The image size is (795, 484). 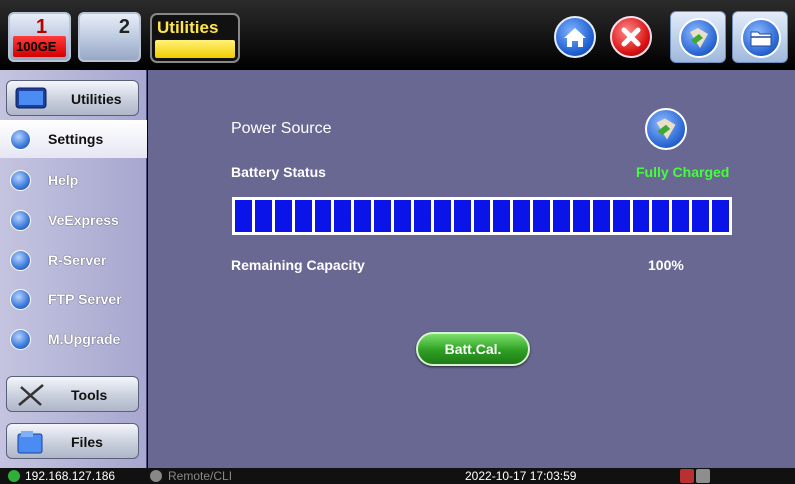 I want to click on power-source-title: Power Source, so click(x=281, y=128).